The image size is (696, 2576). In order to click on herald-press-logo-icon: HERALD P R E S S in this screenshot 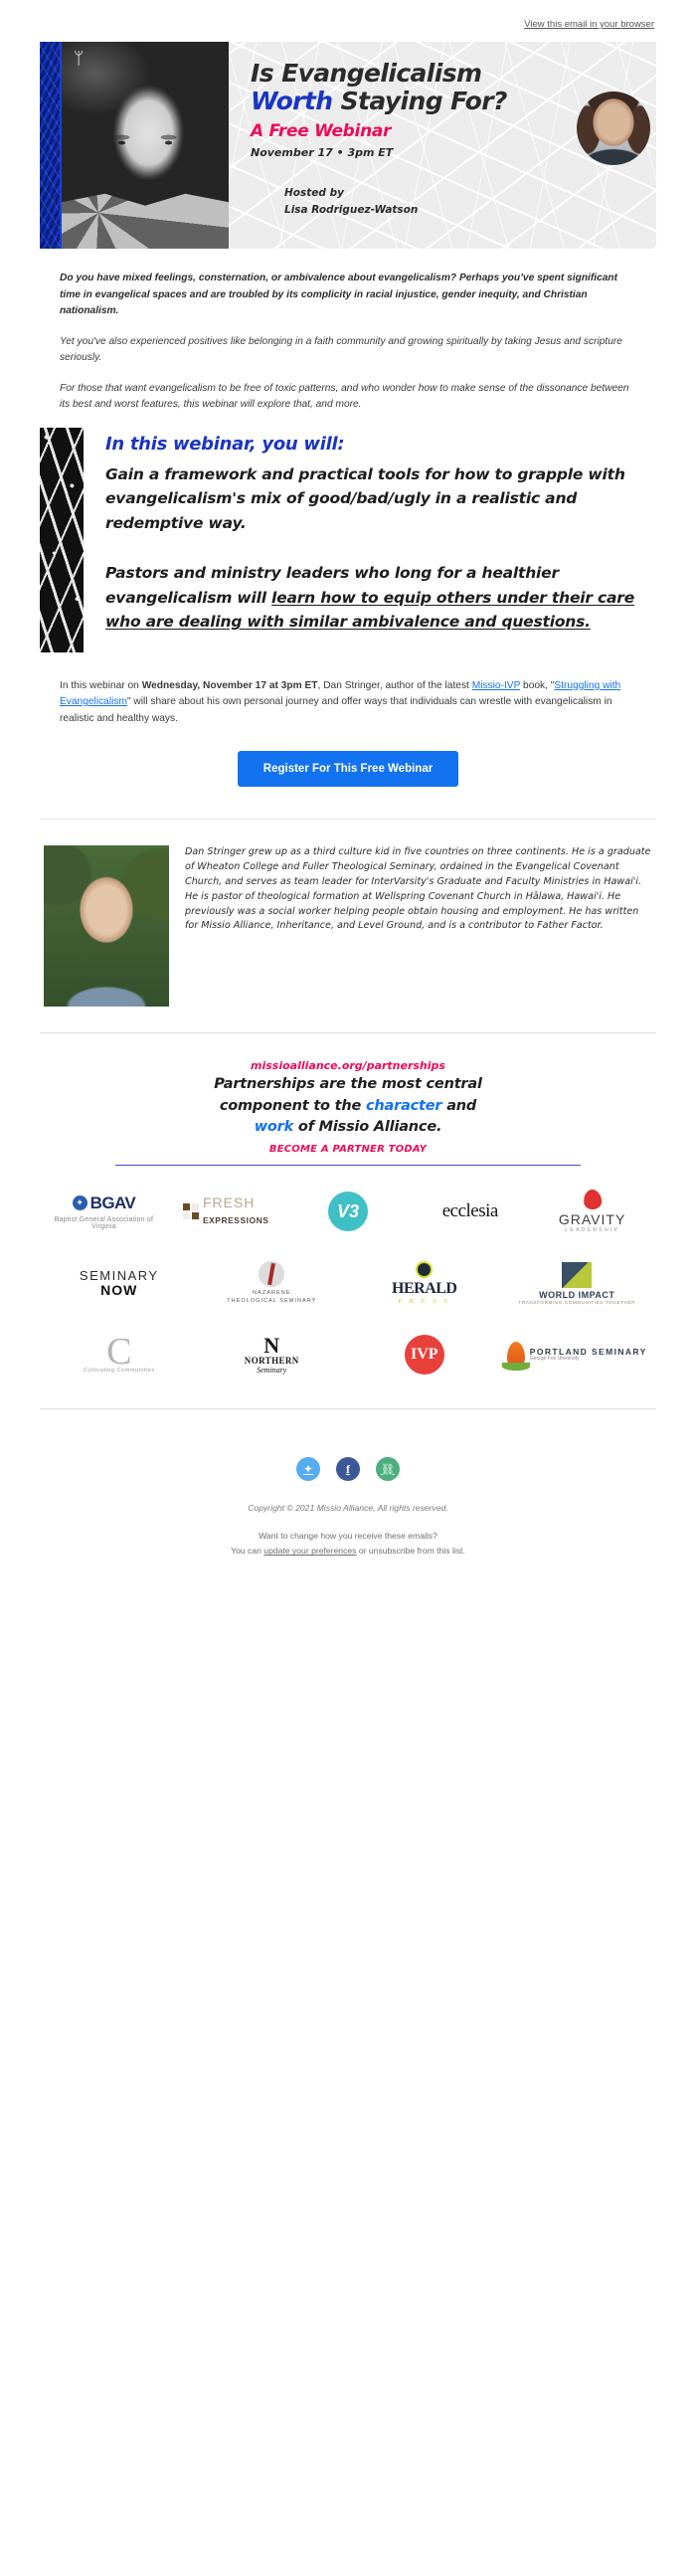, I will do `click(425, 1283)`.